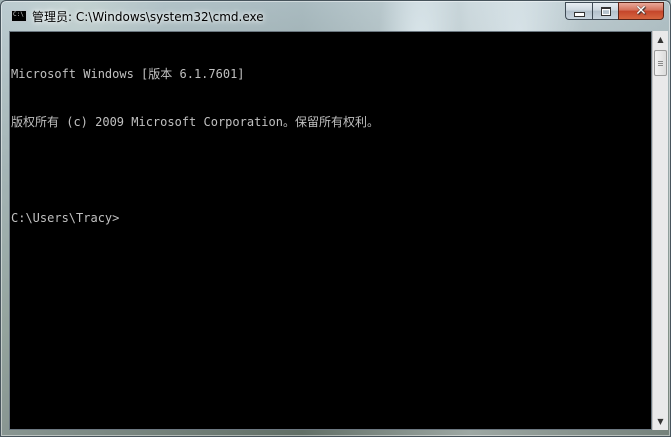 The image size is (671, 437). I want to click on close-icon: ✕, so click(641, 11).